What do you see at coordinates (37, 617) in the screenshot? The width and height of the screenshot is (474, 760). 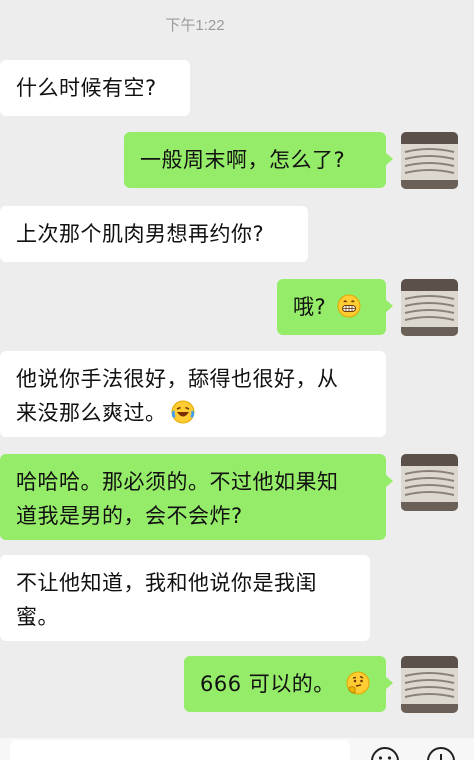 I see `message-text-line: 蜜。` at bounding box center [37, 617].